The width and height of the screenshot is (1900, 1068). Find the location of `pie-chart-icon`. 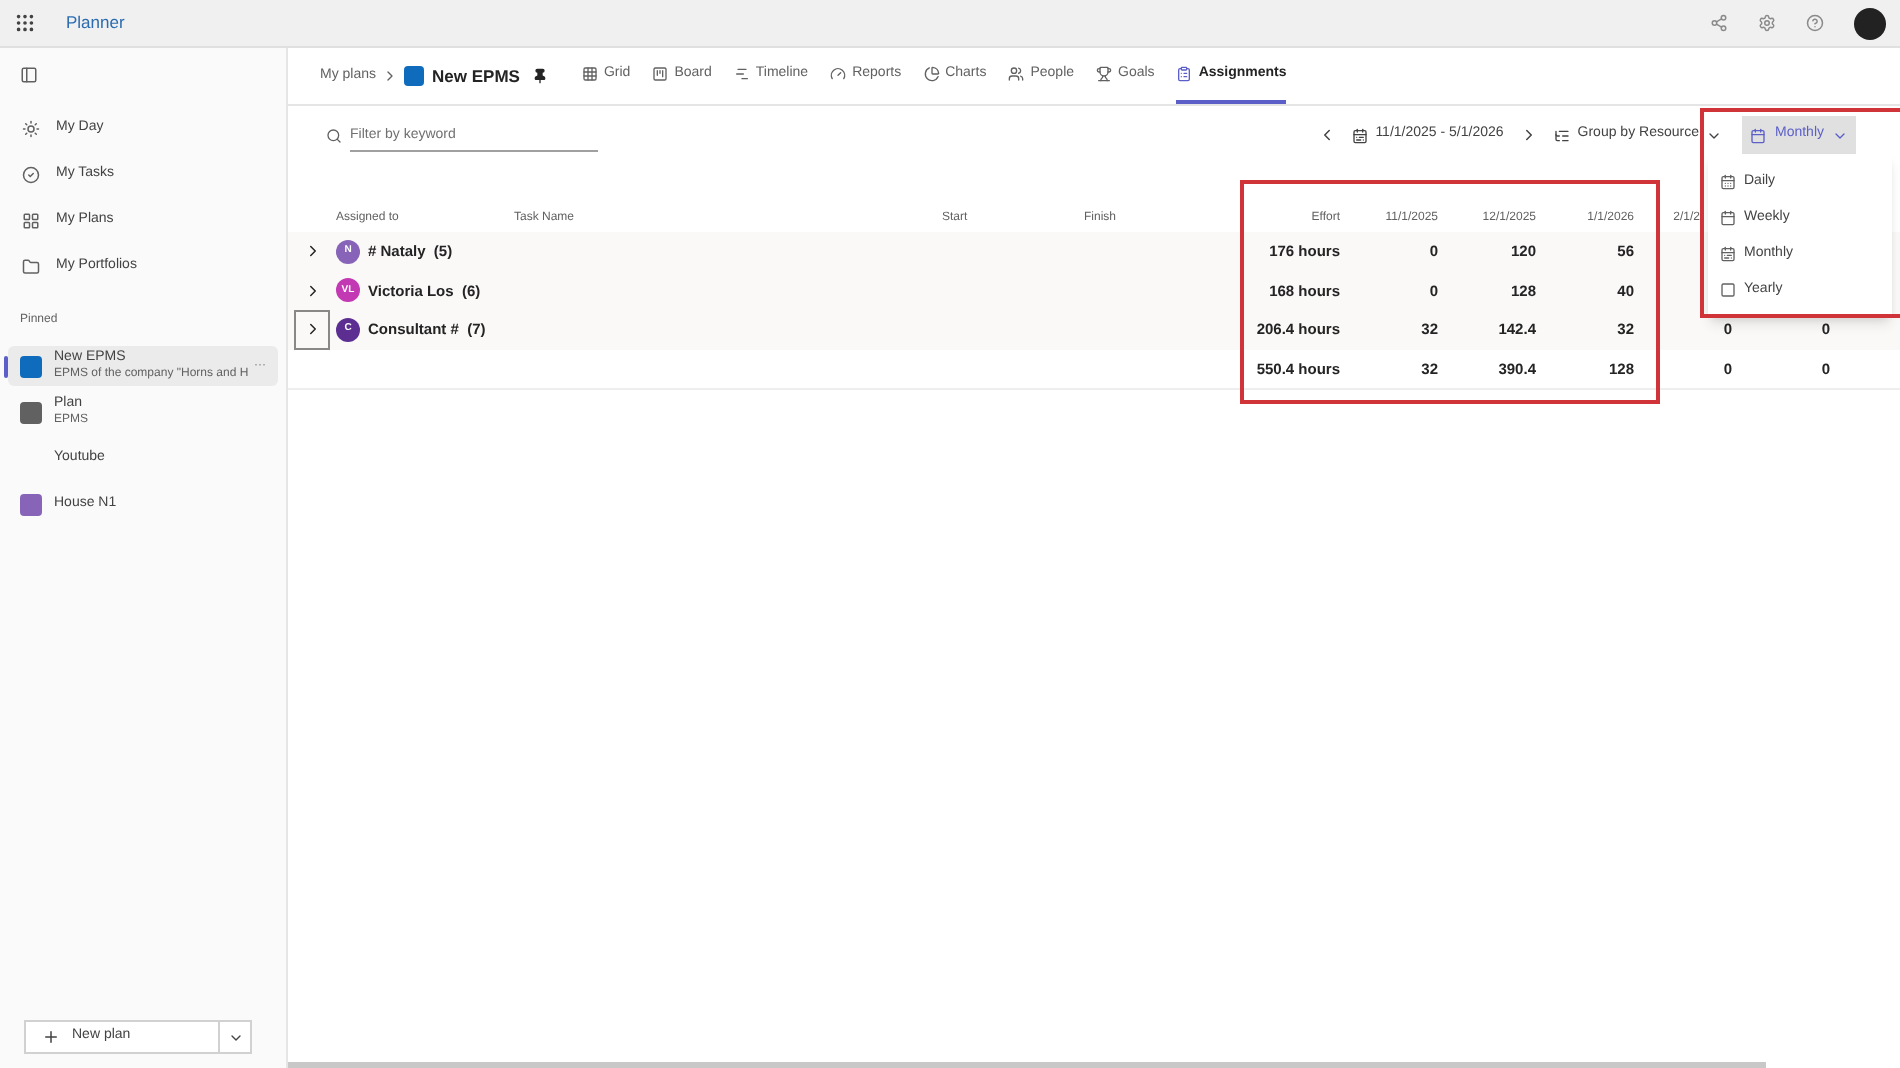

pie-chart-icon is located at coordinates (931, 74).